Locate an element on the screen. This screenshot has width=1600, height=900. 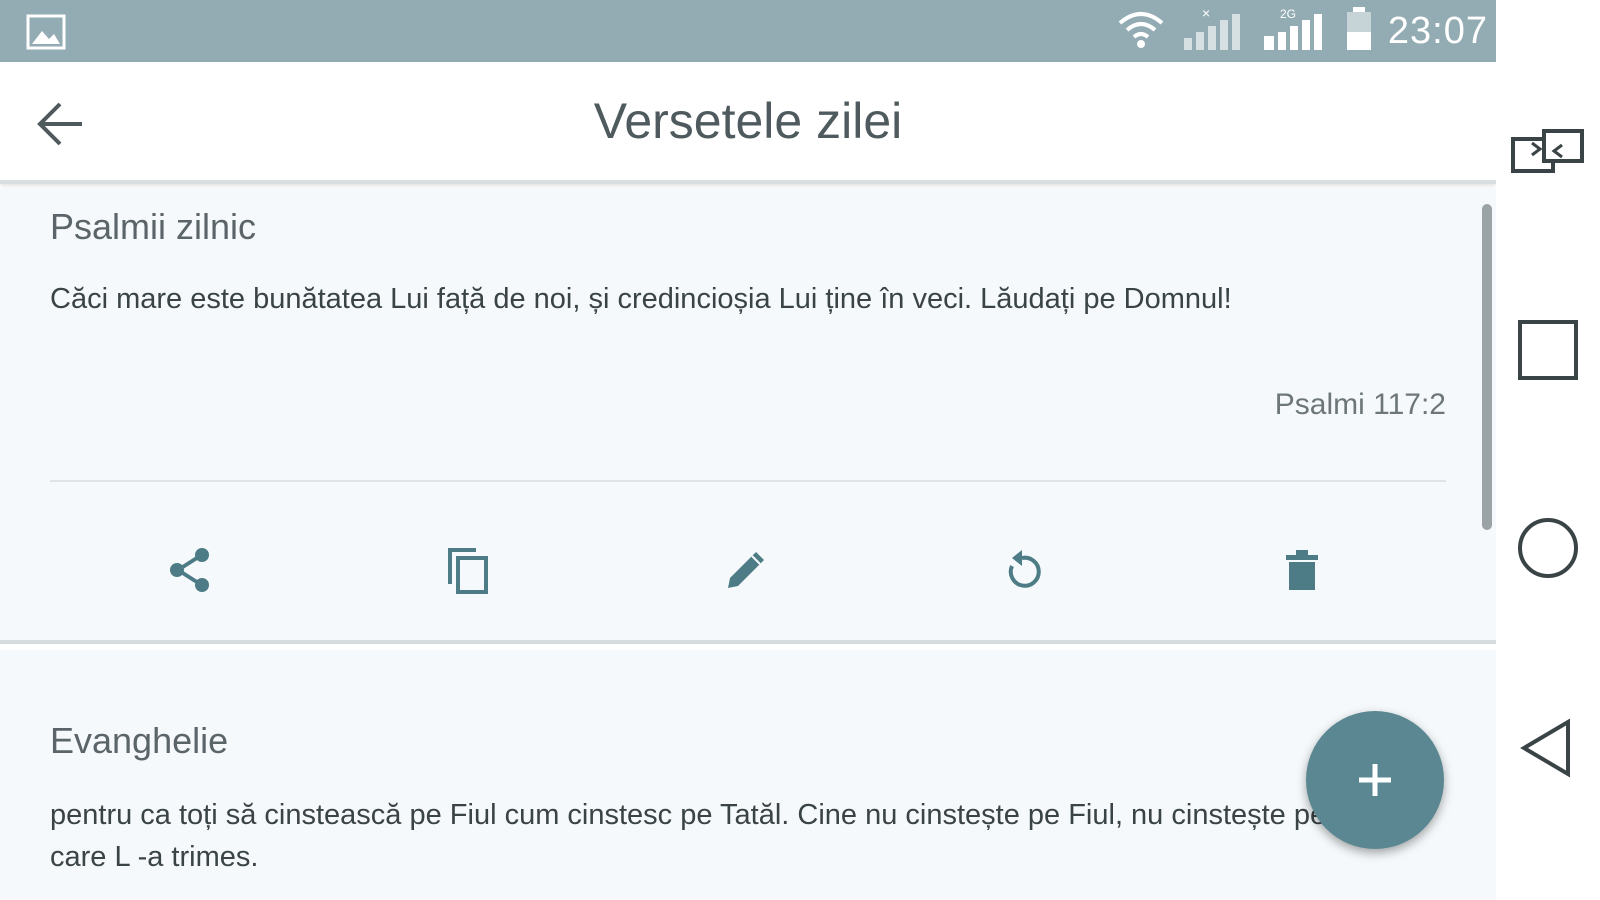
refresh-button is located at coordinates (1024, 570).